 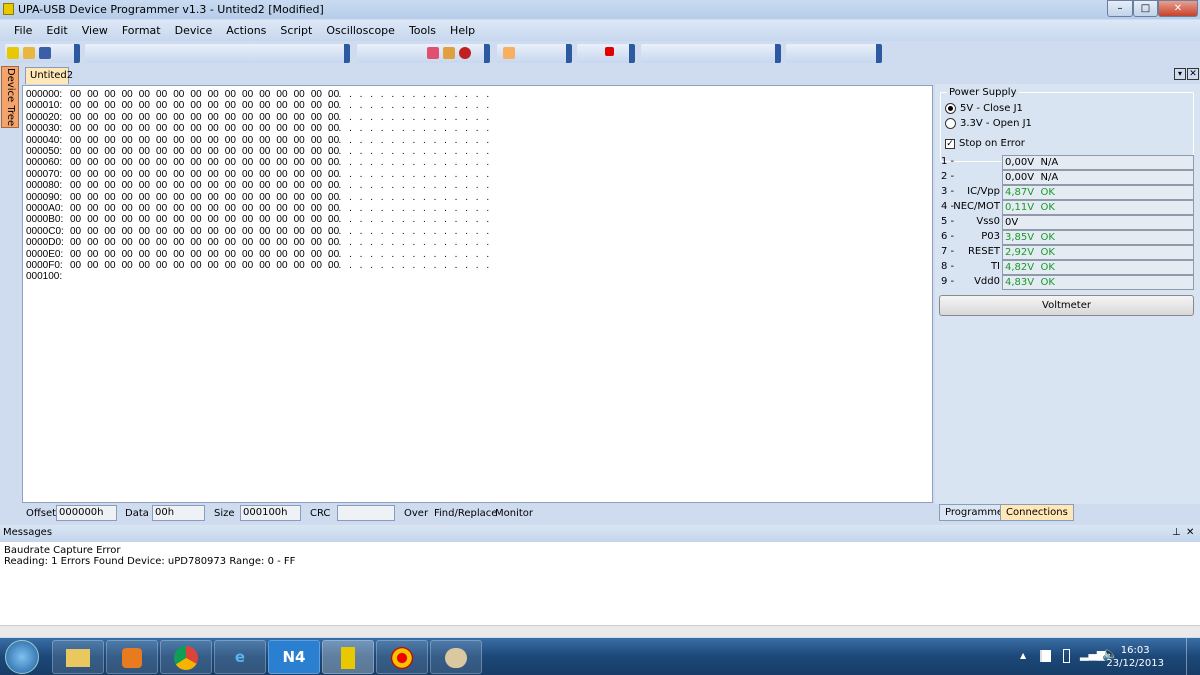 What do you see at coordinates (1178, 8) in the screenshot?
I see `close-button: ✕` at bounding box center [1178, 8].